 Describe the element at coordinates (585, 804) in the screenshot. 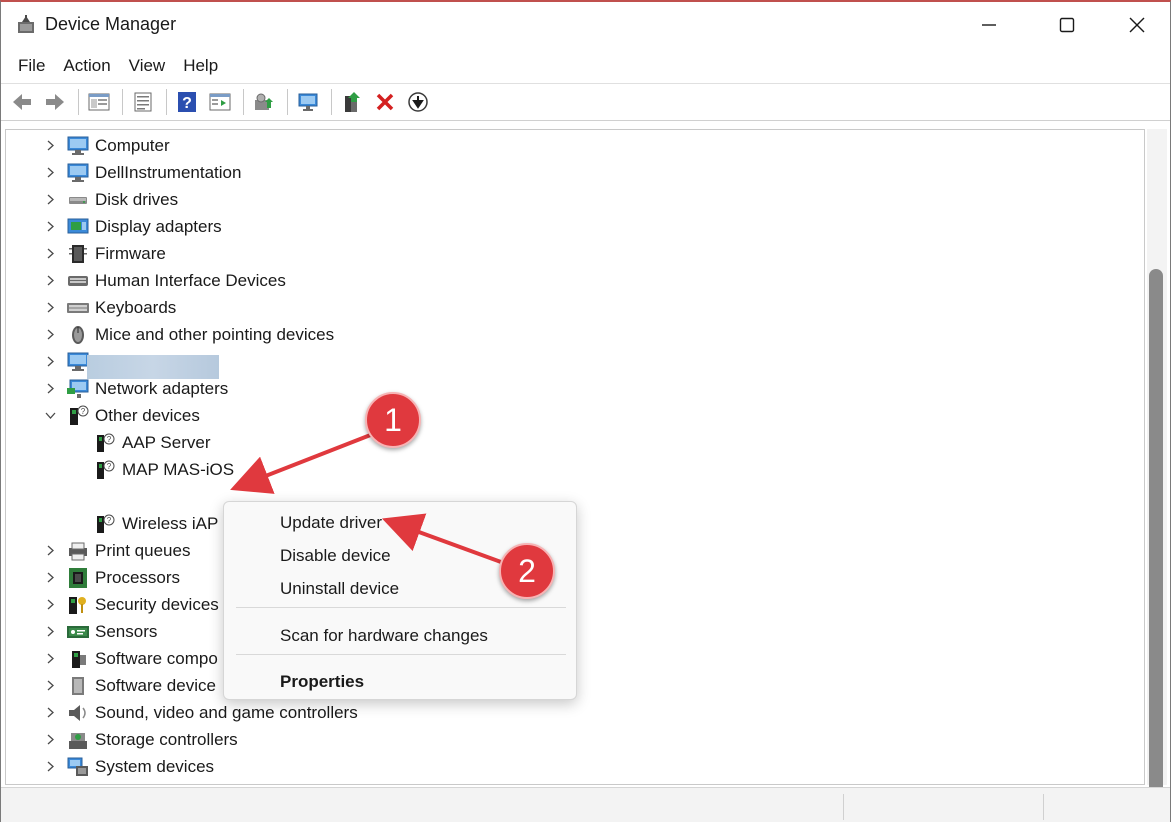

I see `status-bar` at that location.